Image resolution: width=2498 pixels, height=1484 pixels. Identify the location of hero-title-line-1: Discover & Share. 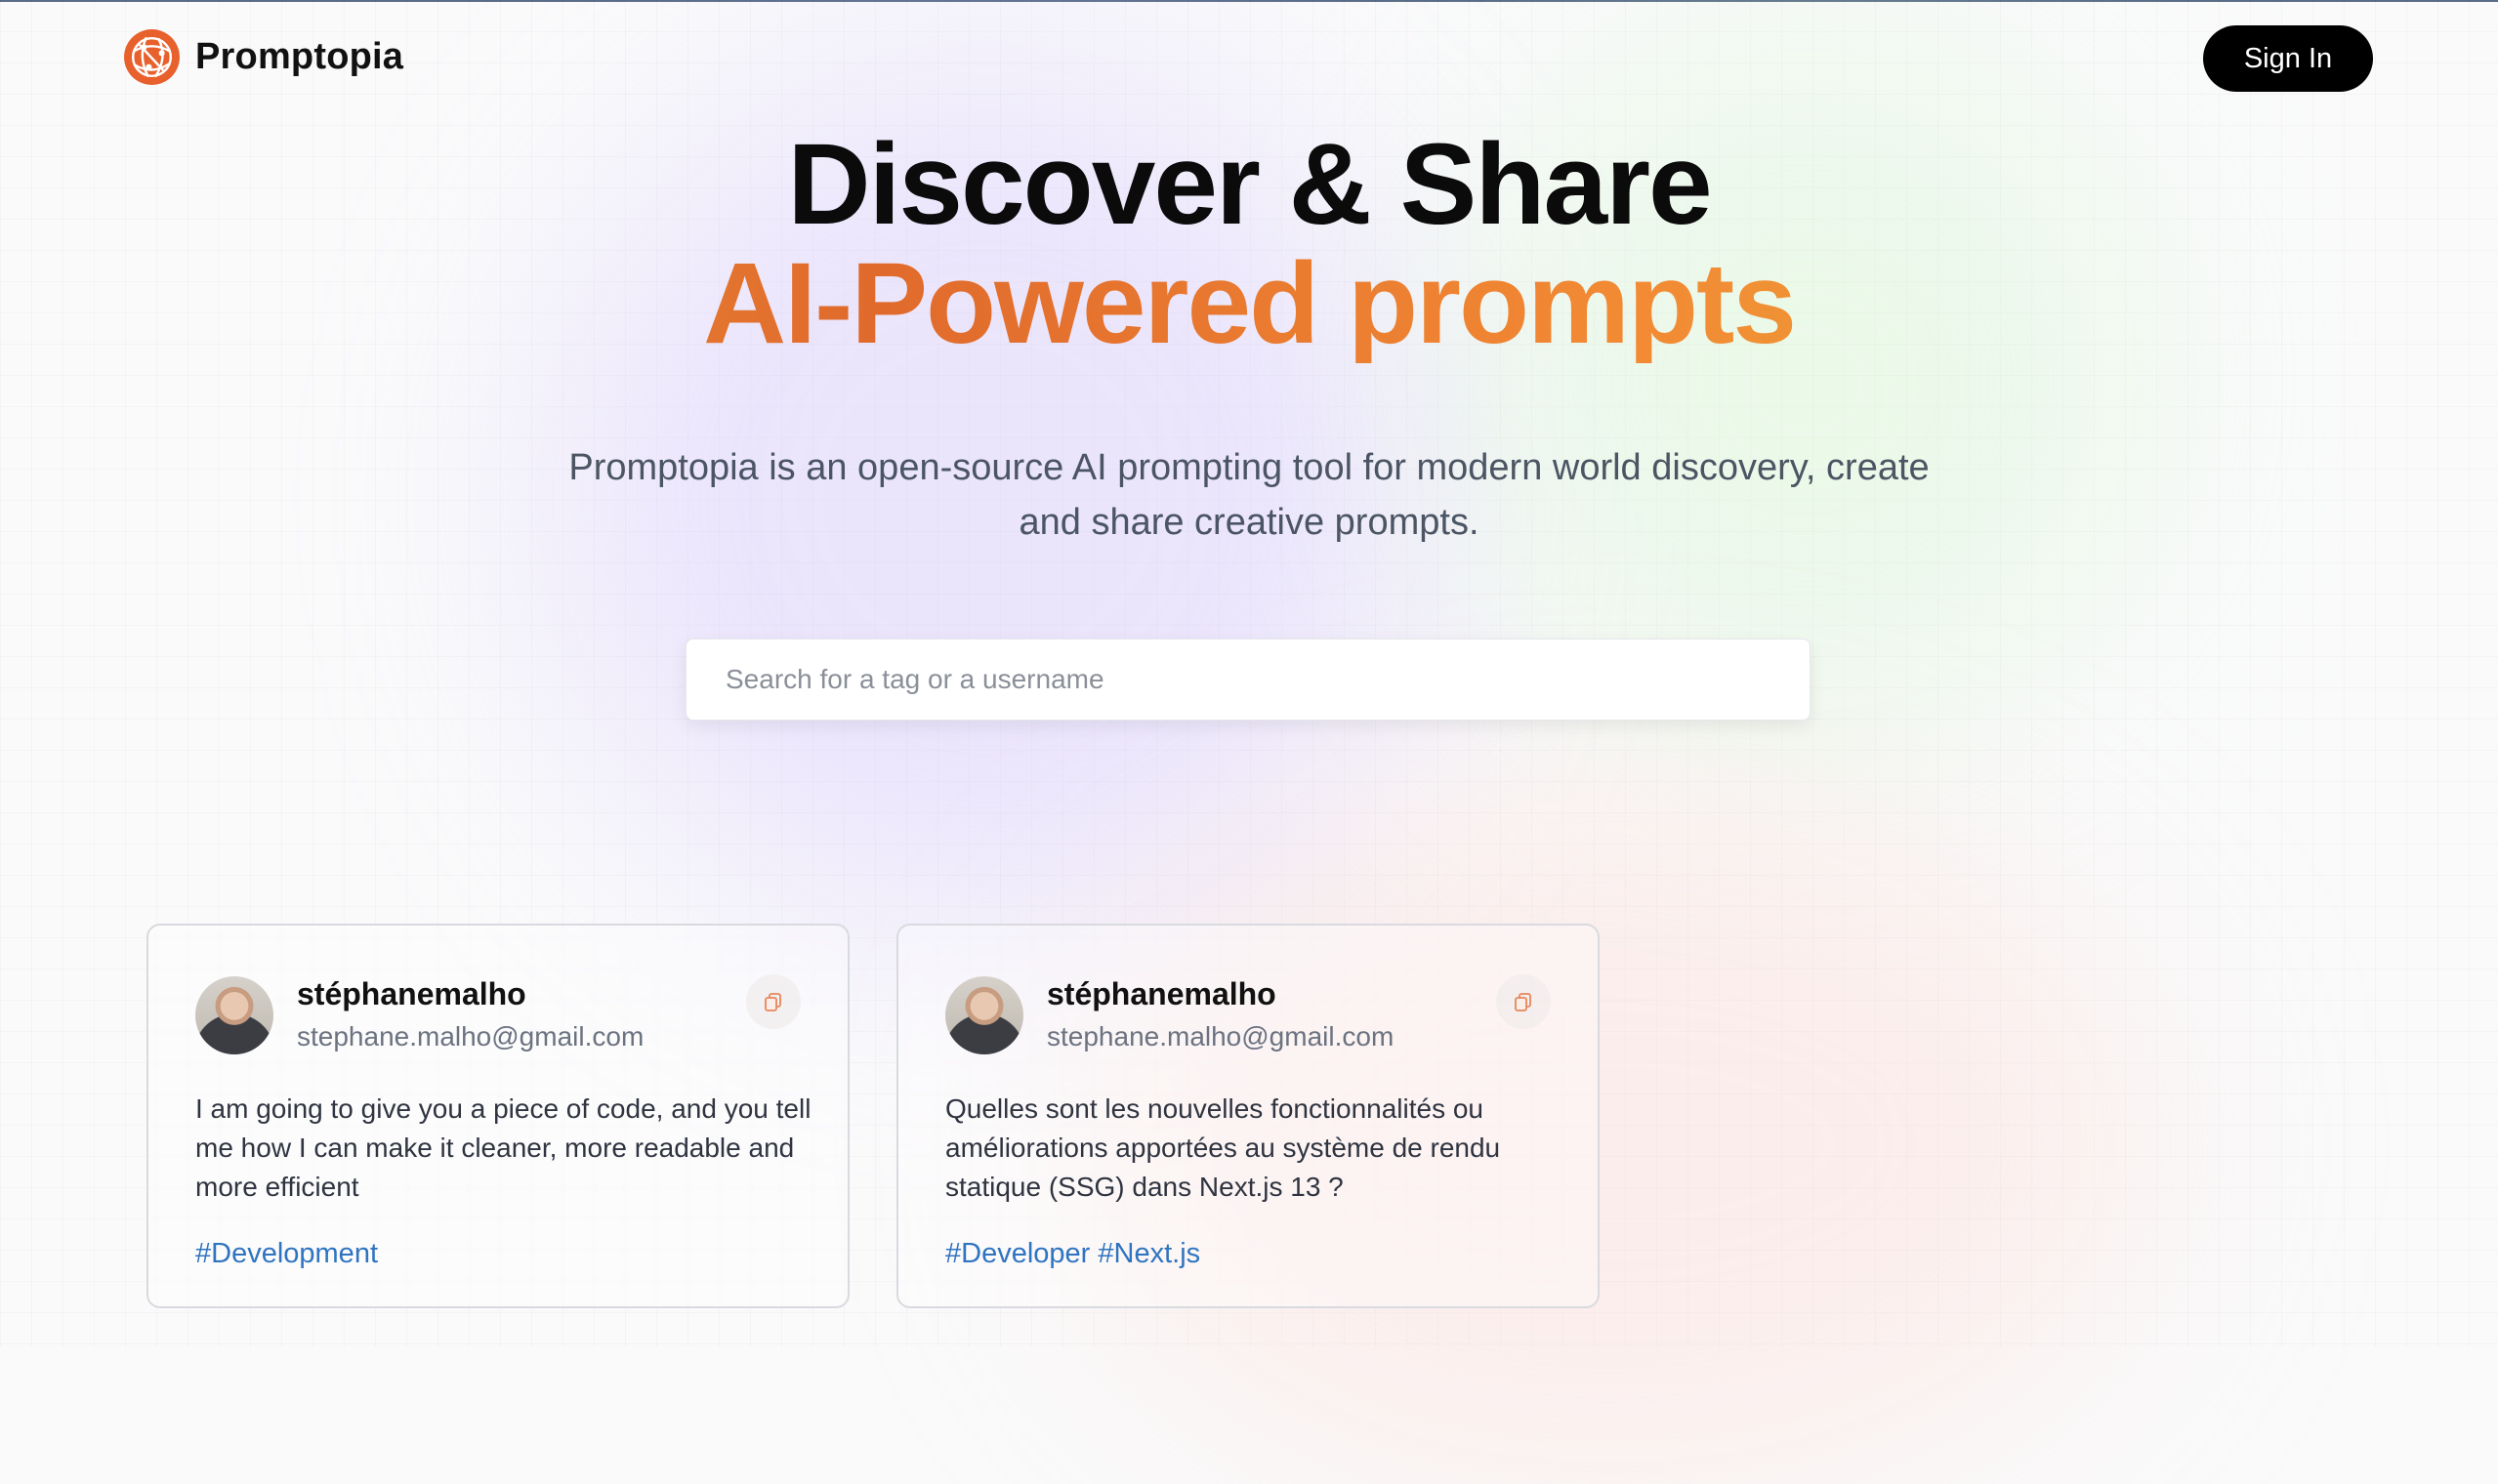
(1249, 184).